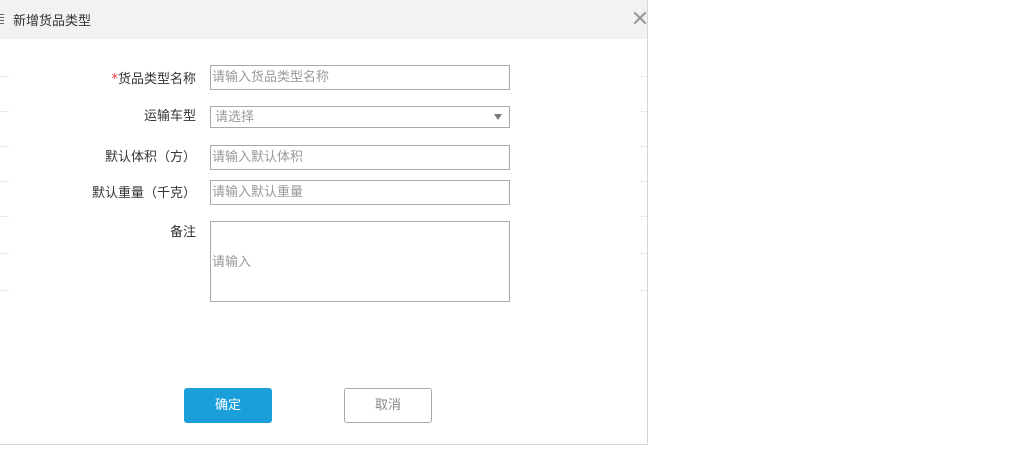  Describe the element at coordinates (360, 117) in the screenshot. I see `vehicle-type-select: 请选择` at that location.